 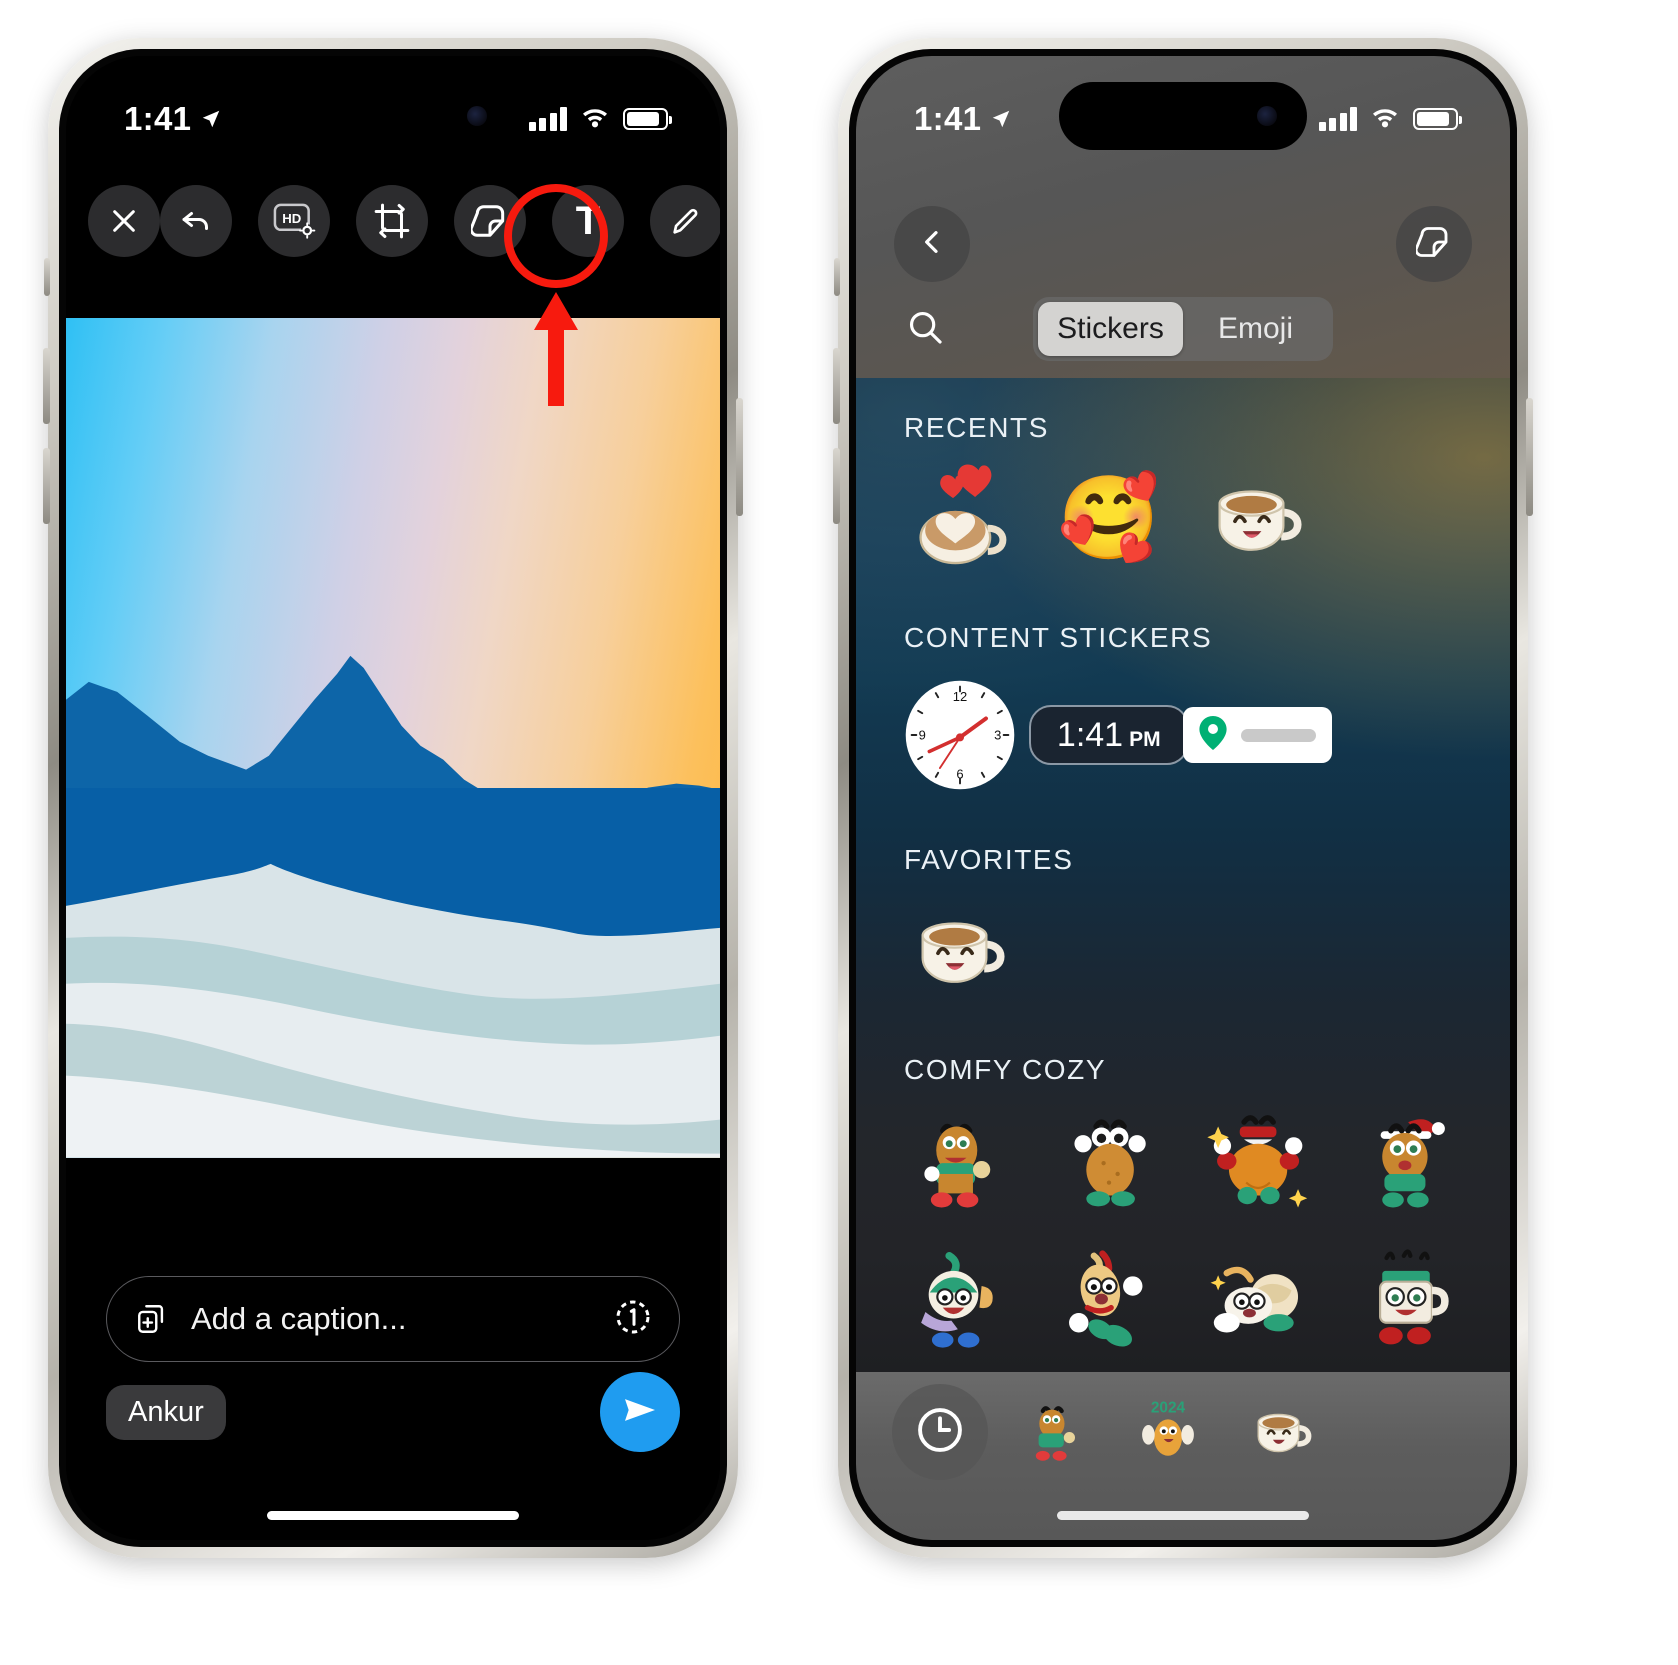 I want to click on smiling-face-with-hearts-emoji: 🥰, so click(x=1109, y=519).